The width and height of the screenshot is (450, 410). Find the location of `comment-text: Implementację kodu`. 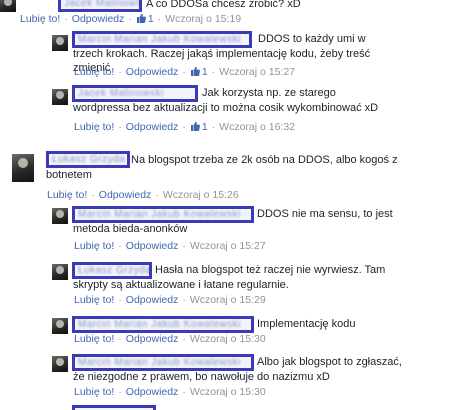

comment-text: Implementację kodu is located at coordinates (306, 324).